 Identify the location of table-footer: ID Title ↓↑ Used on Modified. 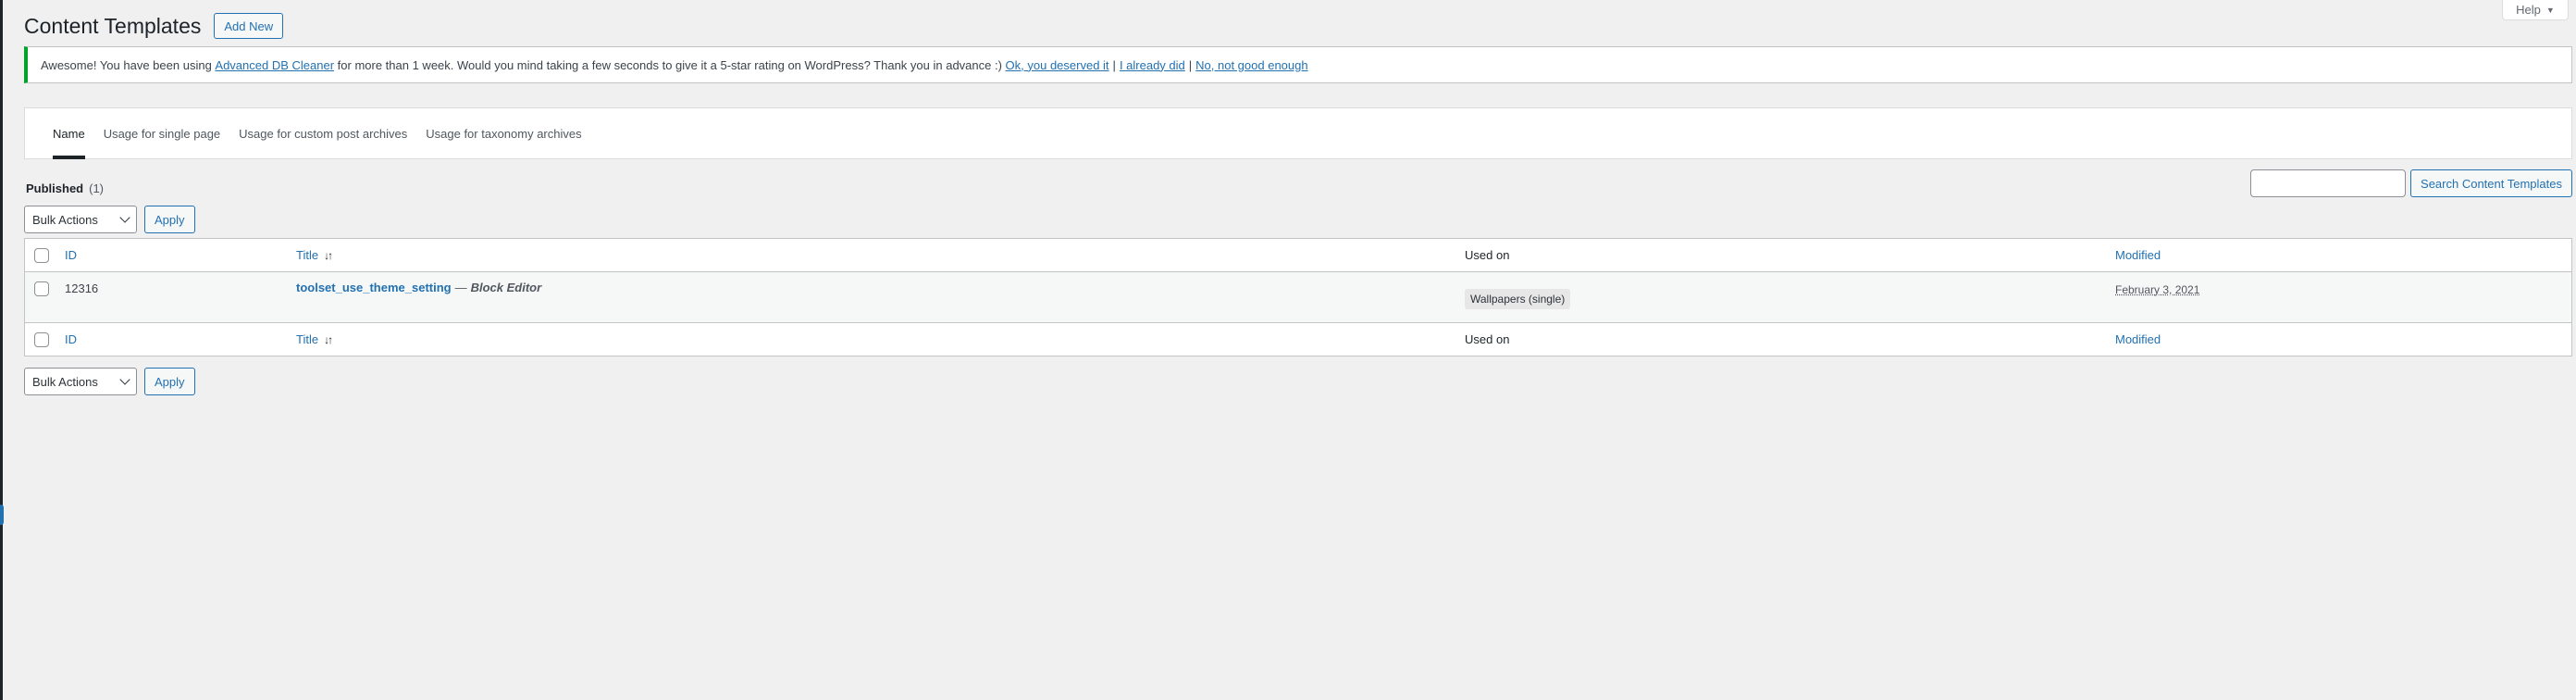
(1298, 339).